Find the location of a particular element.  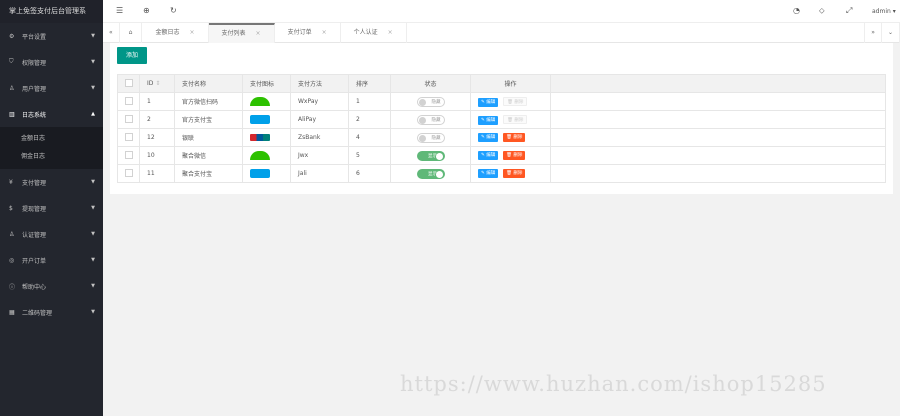

tabs-next-icon: » is located at coordinates (873, 33).